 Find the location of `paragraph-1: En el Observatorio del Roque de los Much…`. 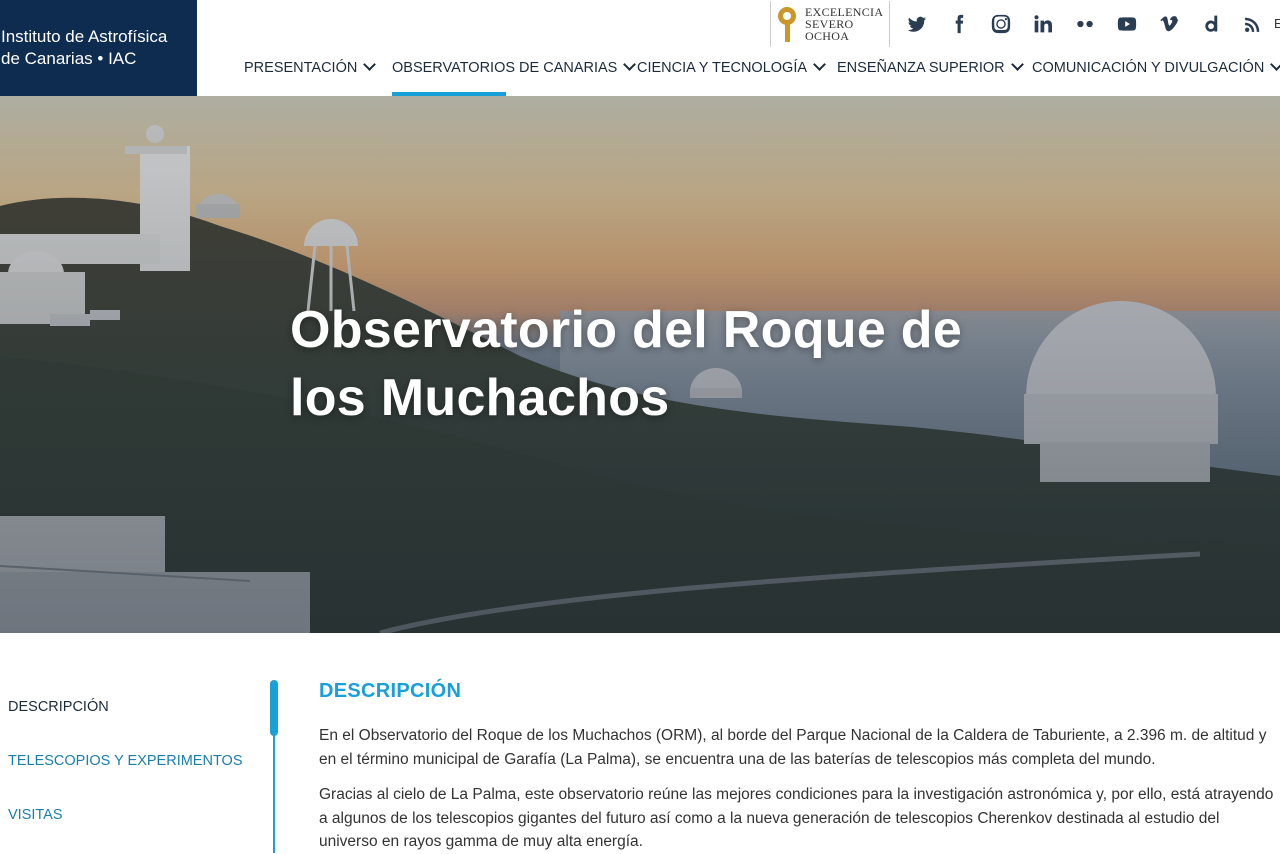

paragraph-1: En el Observatorio del Roque de los Much… is located at coordinates (793, 747).